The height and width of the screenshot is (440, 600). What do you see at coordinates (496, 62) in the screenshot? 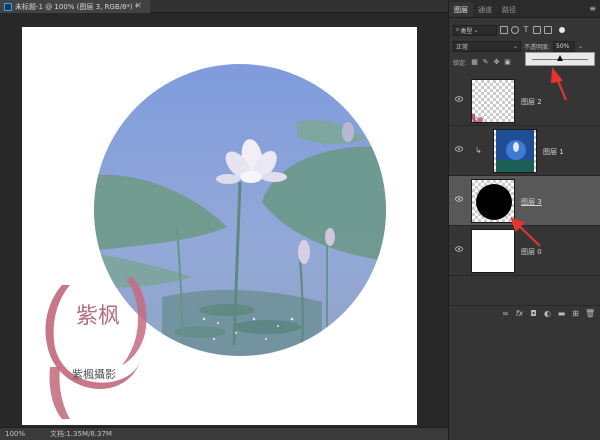
I see `lock-position-icon: ✥` at bounding box center [496, 62].